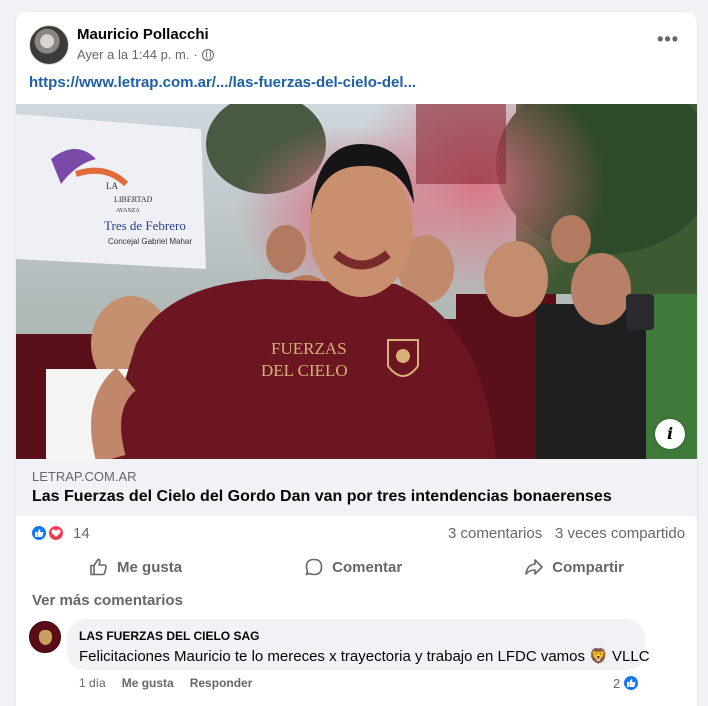 Image resolution: width=708 pixels, height=706 pixels. What do you see at coordinates (84, 476) in the screenshot?
I see `preview-domain: LETRAP.COM.AR` at bounding box center [84, 476].